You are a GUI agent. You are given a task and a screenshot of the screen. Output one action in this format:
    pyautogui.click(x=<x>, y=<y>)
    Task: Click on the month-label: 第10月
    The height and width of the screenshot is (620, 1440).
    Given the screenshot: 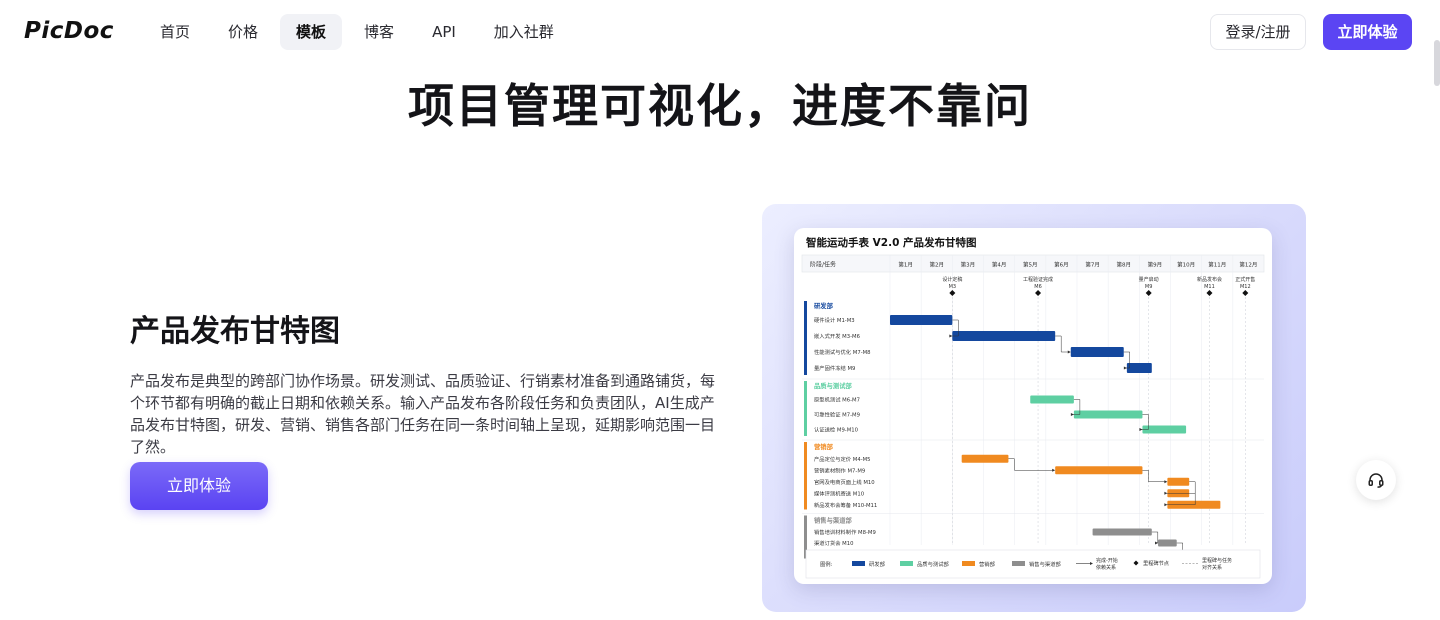 What is the action you would take?
    pyautogui.click(x=1186, y=265)
    